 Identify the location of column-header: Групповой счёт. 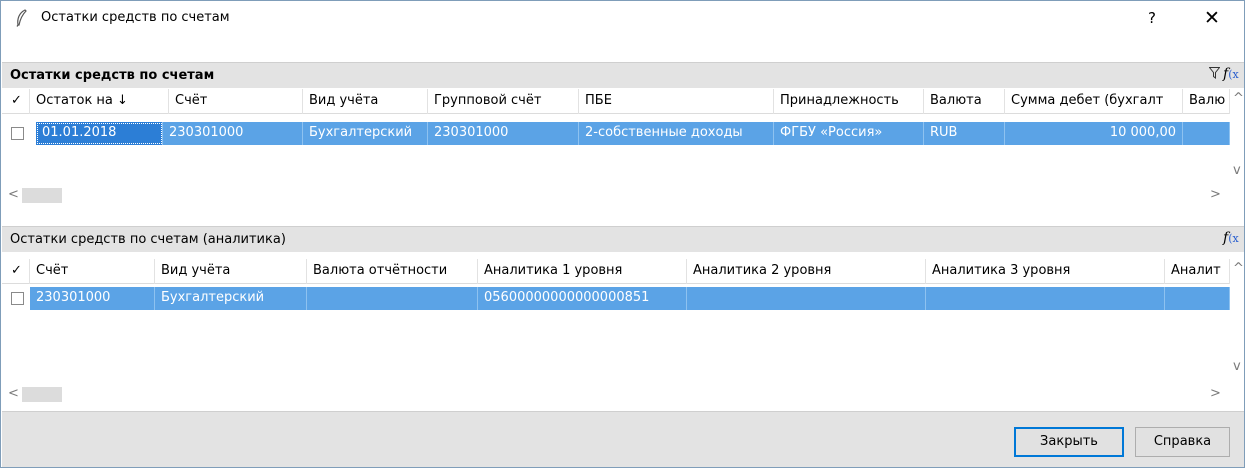
(503, 101).